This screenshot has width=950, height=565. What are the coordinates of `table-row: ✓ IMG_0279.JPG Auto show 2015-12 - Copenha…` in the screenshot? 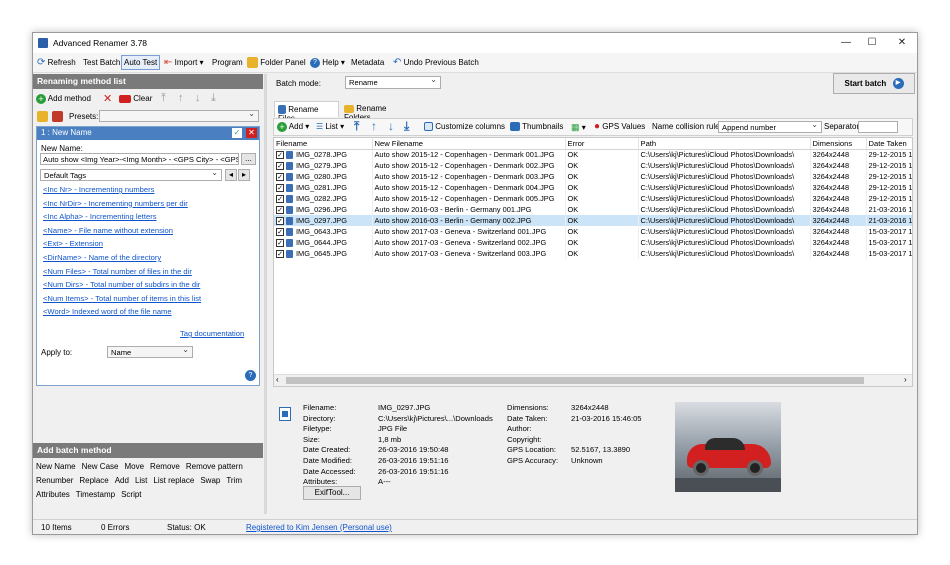 It's located at (593, 165).